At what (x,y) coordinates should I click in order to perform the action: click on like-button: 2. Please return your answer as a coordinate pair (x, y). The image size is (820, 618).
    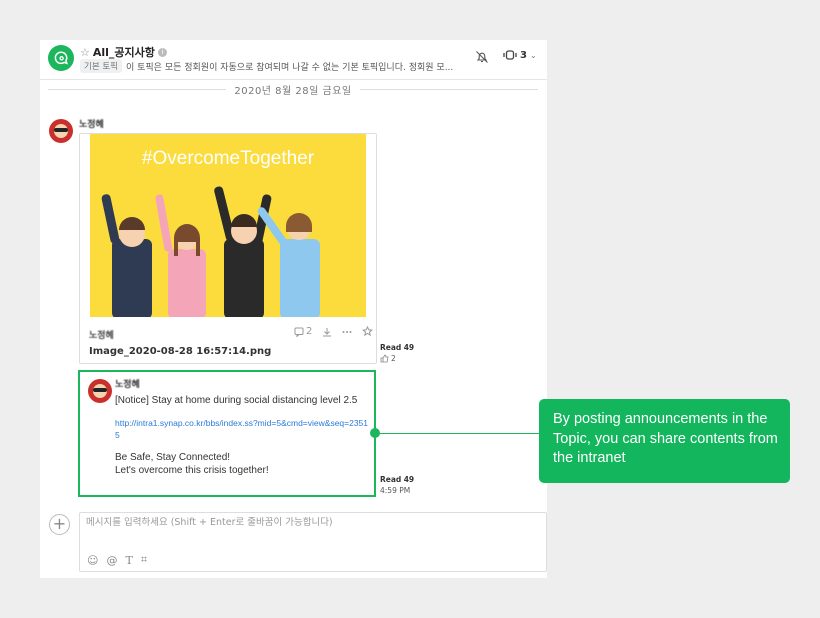
    Looking at the image, I should click on (388, 358).